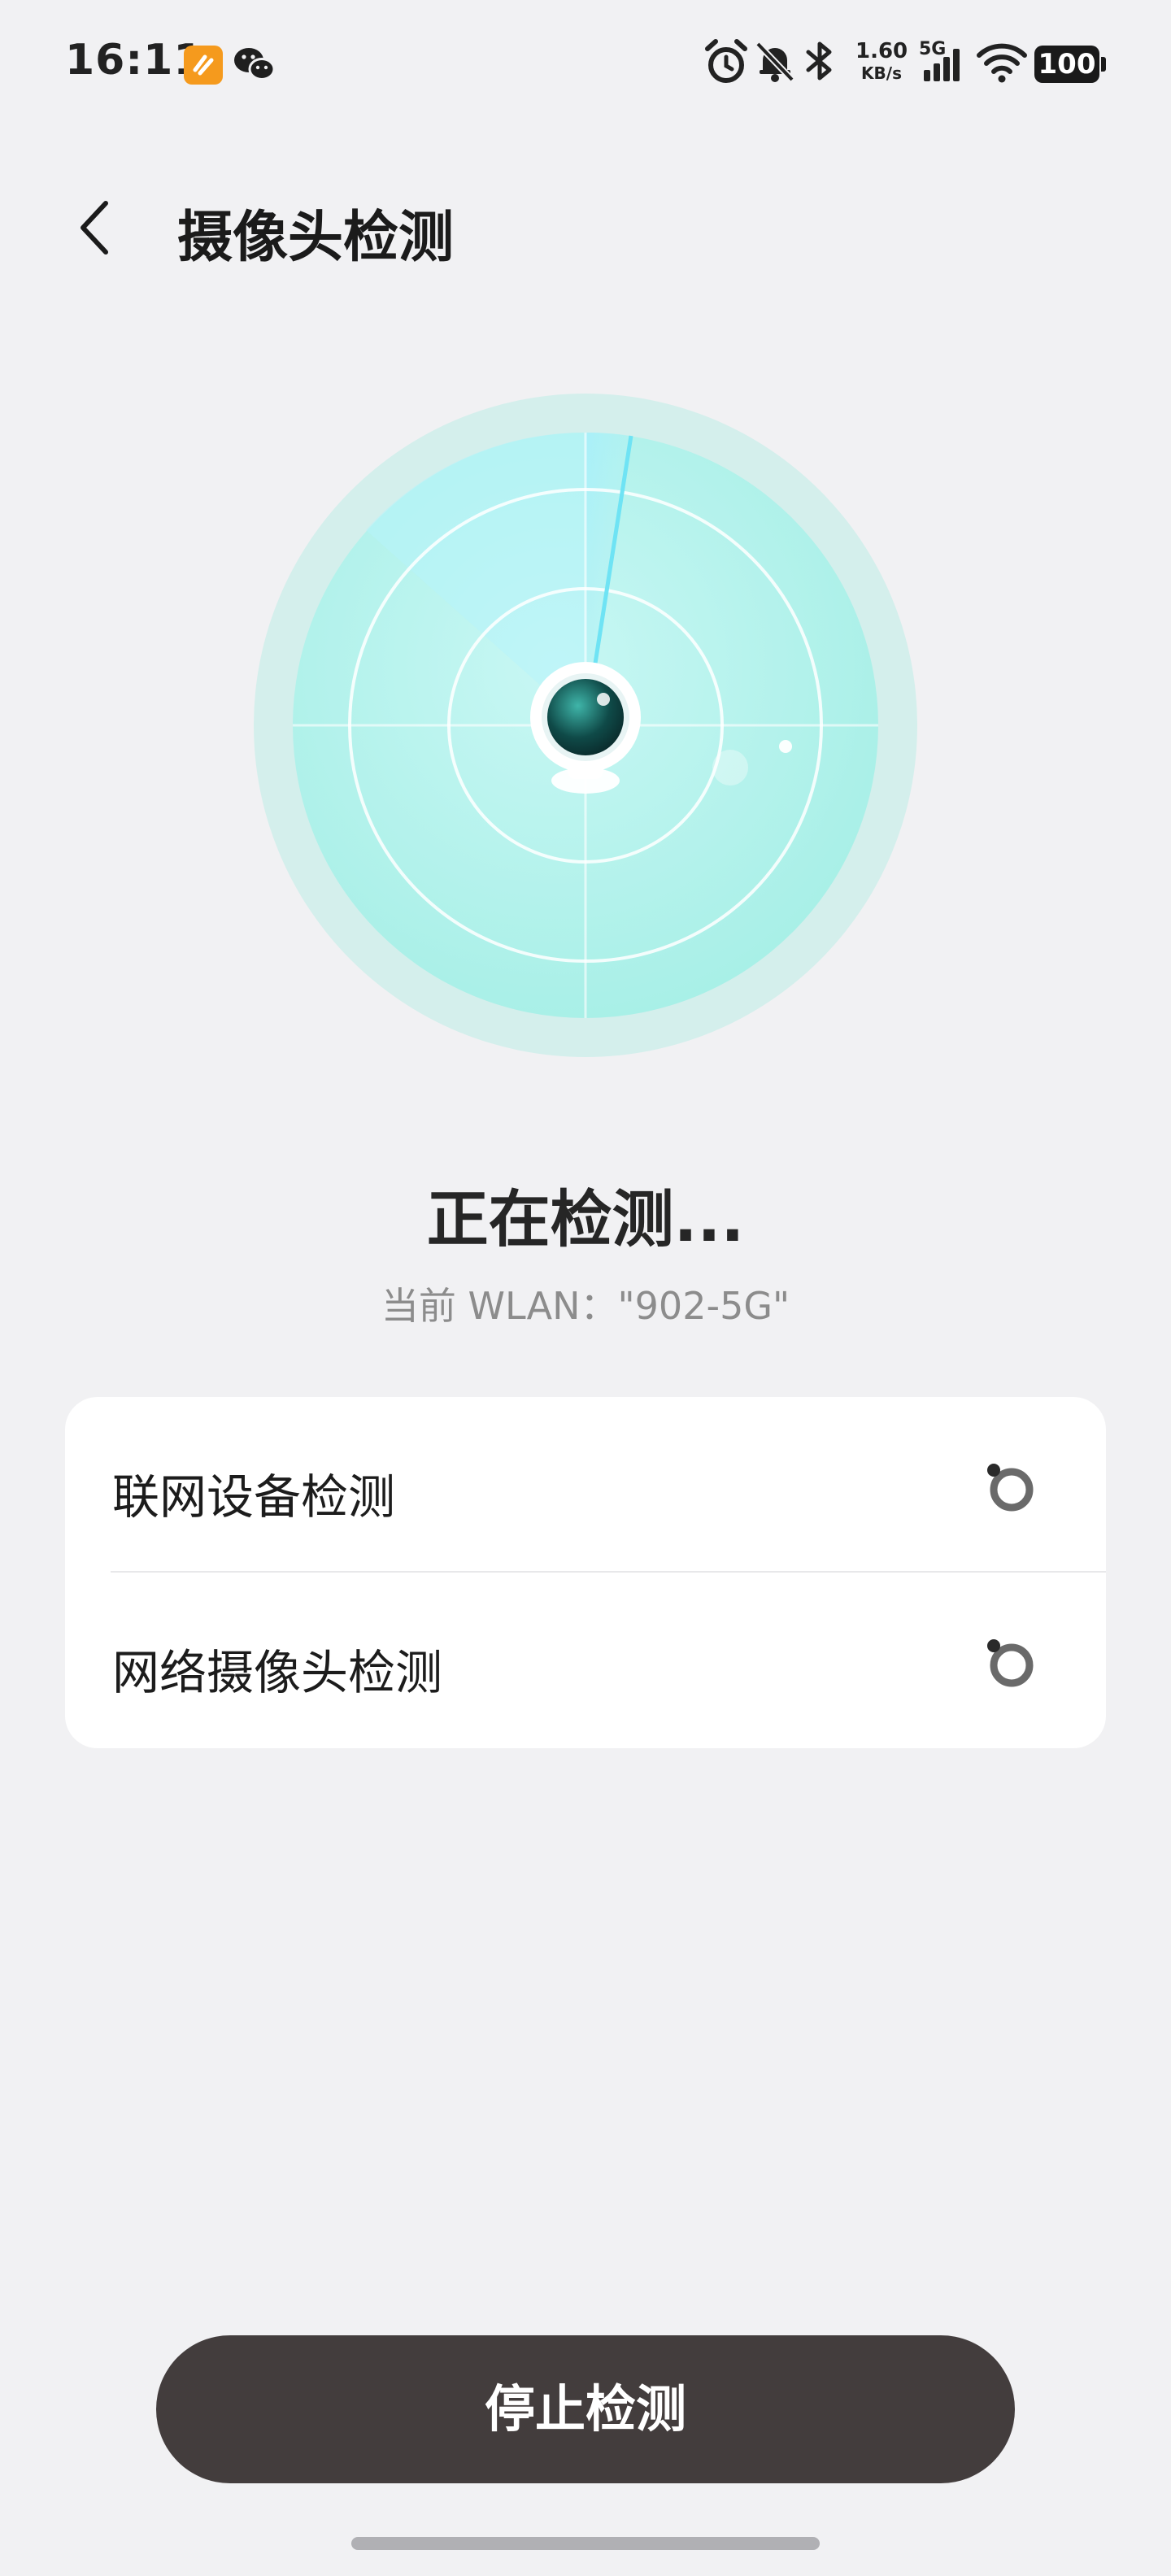  I want to click on radar-scanner, so click(585, 726).